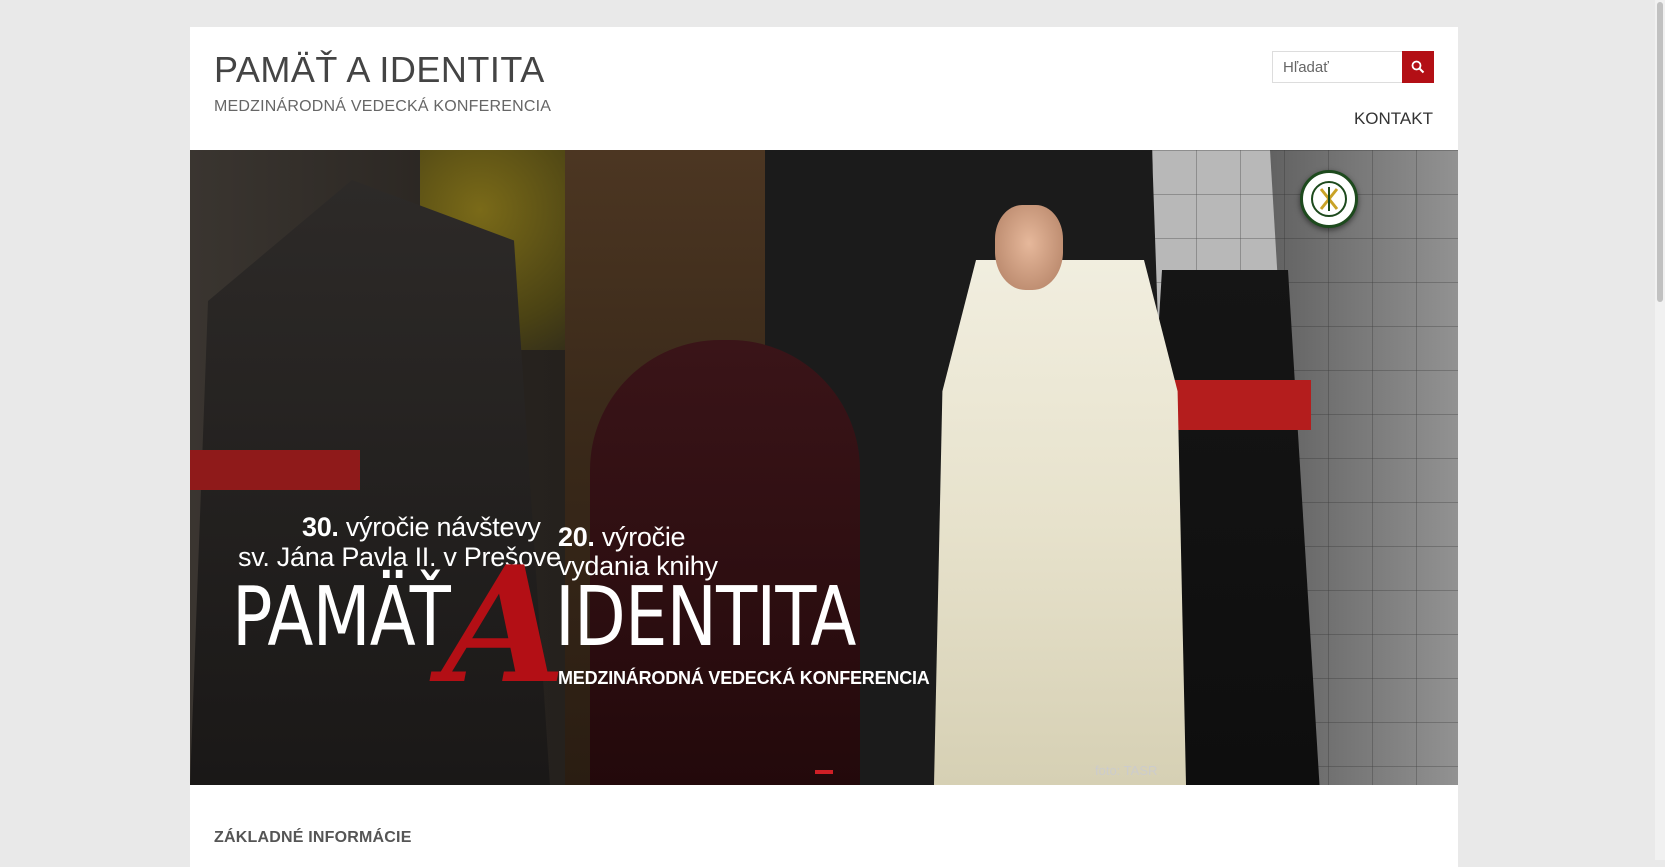 The width and height of the screenshot is (1665, 867). I want to click on slider-indicator-dot, so click(824, 772).